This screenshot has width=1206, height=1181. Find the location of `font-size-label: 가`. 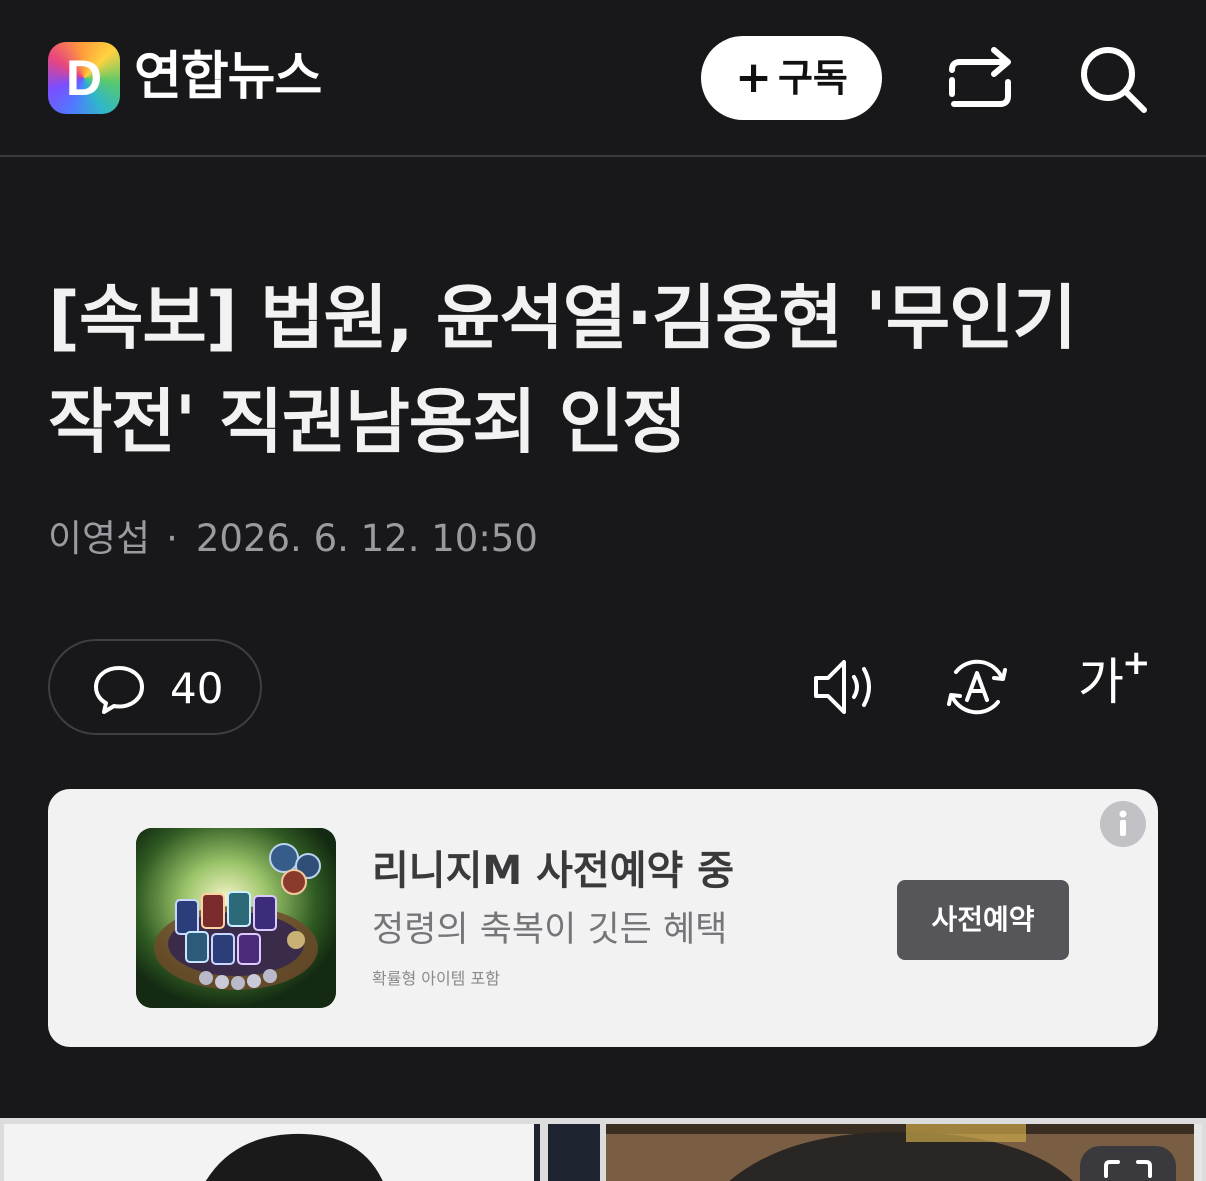

font-size-label: 가 is located at coordinates (1101, 682).